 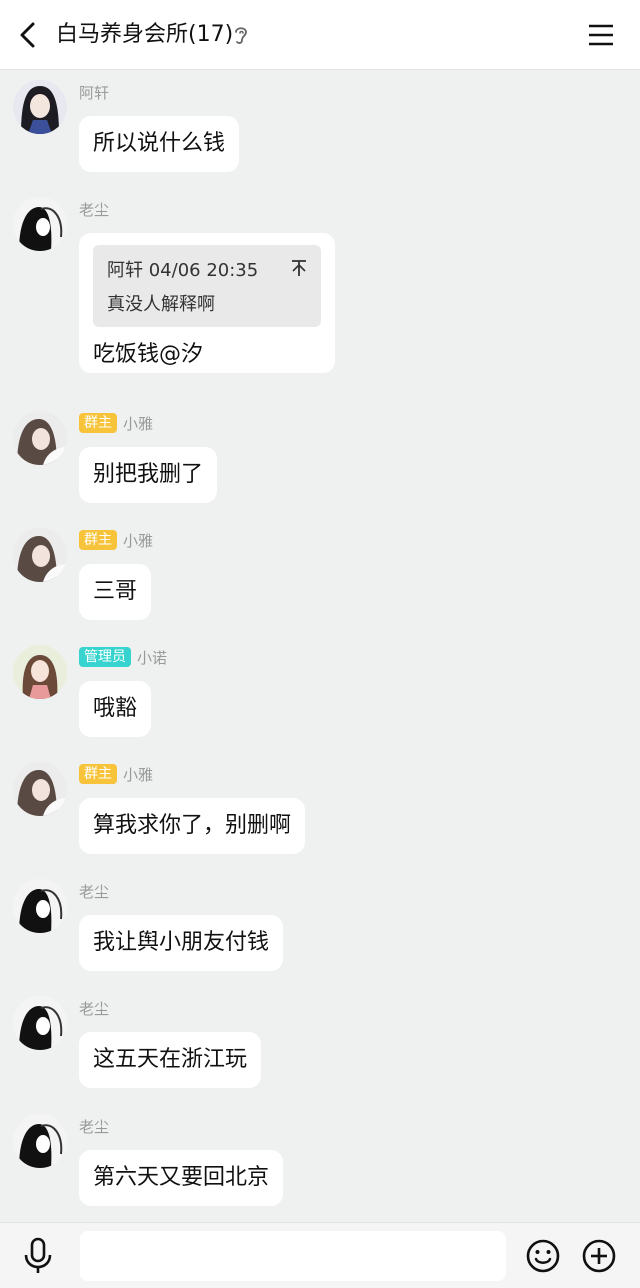 What do you see at coordinates (601, 35) in the screenshot?
I see `menu-button` at bounding box center [601, 35].